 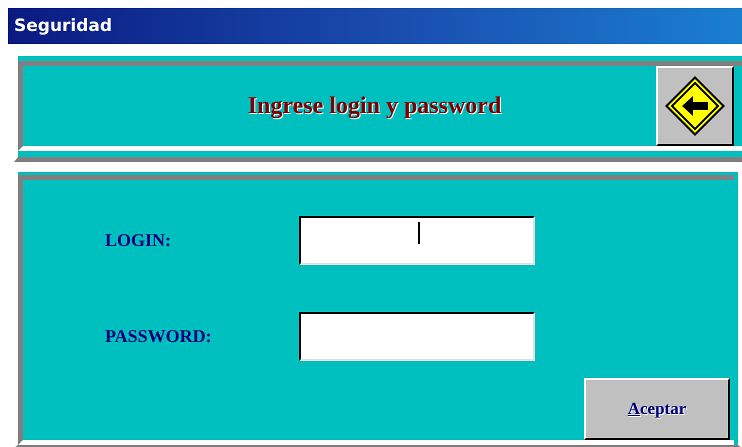 What do you see at coordinates (159, 336) in the screenshot?
I see `field-label: PASSWORD:` at bounding box center [159, 336].